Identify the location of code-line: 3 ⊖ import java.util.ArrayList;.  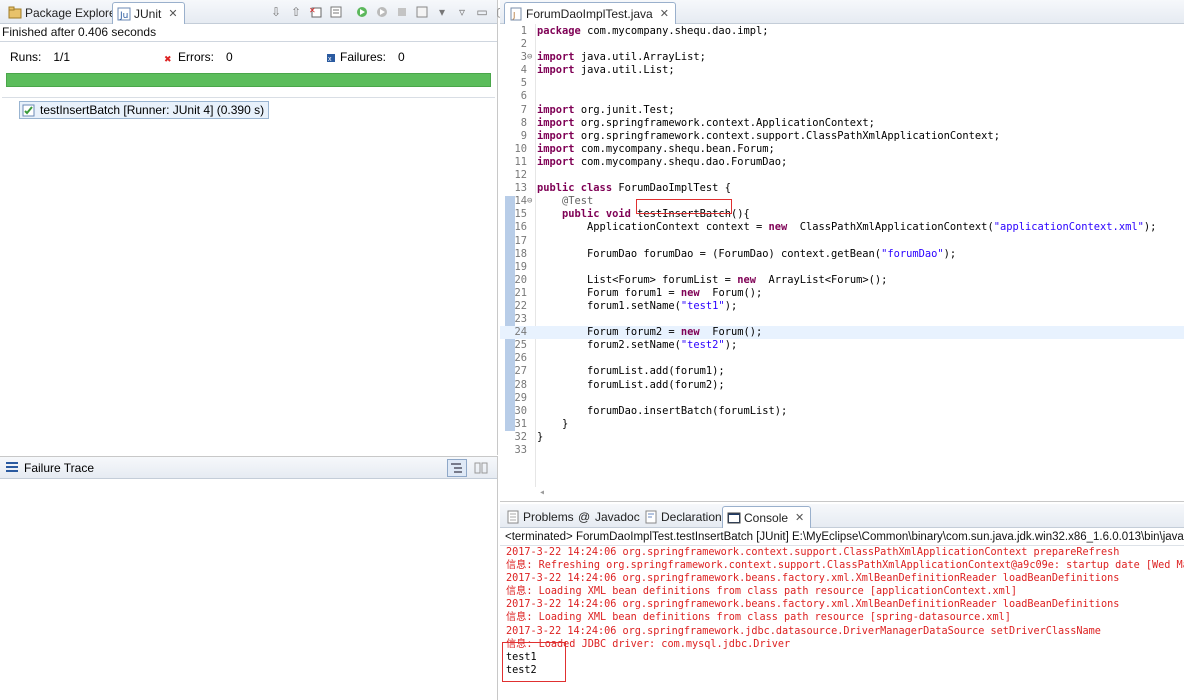
(842, 57).